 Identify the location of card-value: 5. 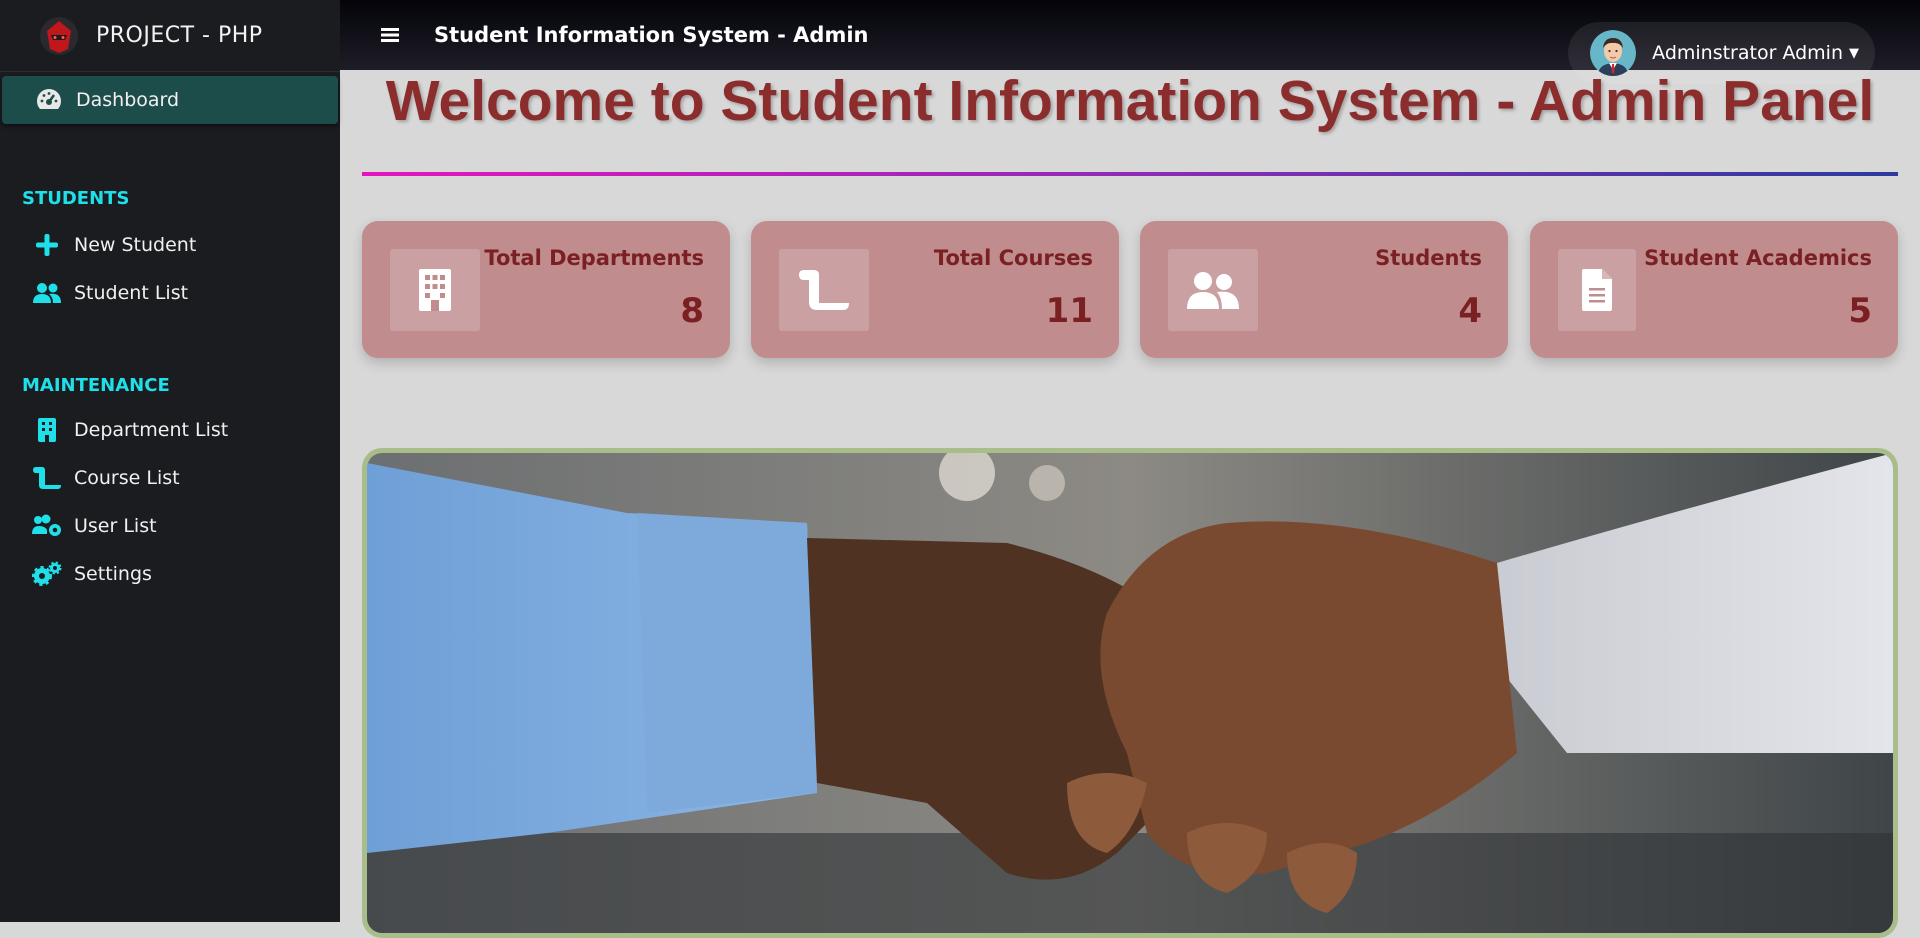
(1860, 311).